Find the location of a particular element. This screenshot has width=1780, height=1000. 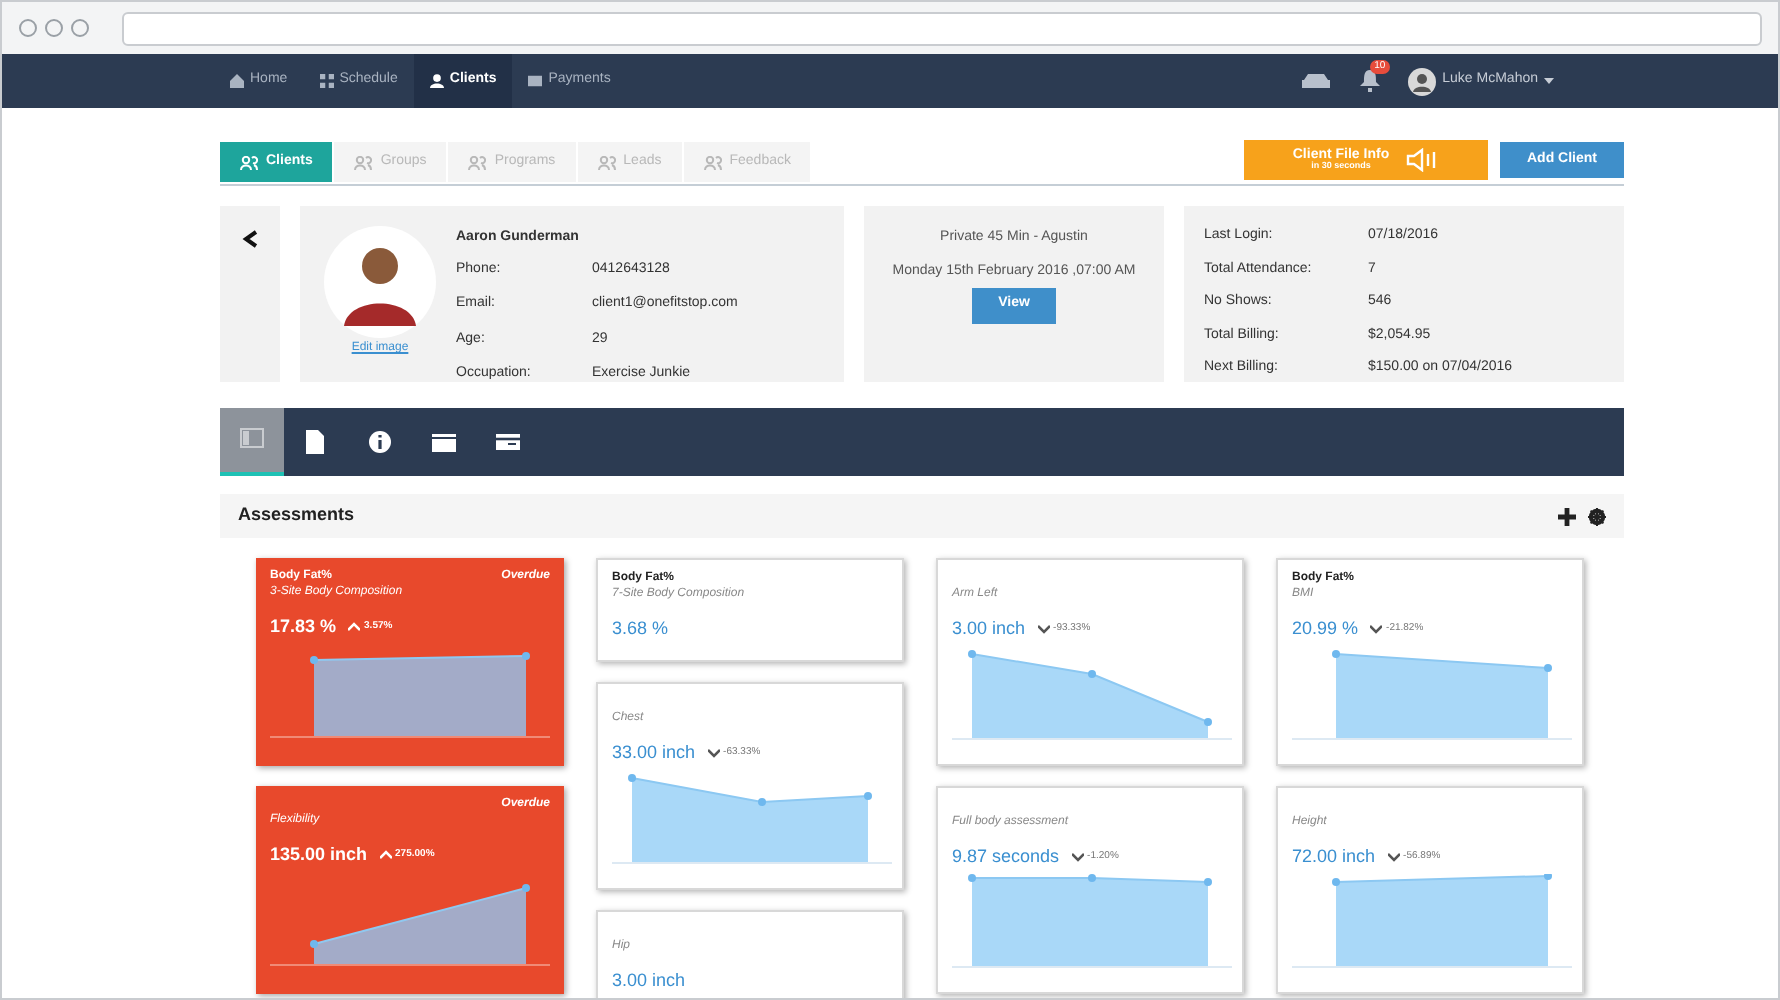

settings-icon is located at coordinates (1597, 516).